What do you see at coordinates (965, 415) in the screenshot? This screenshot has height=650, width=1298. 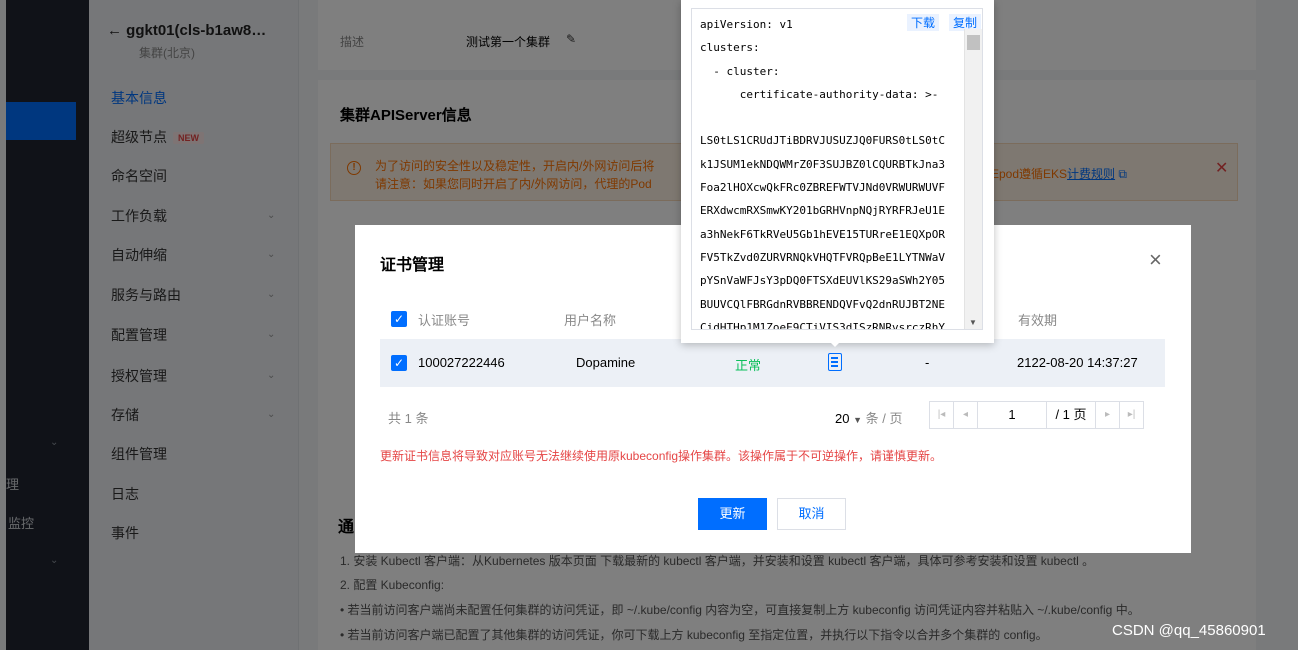 I see `prev-page-icon: ◂` at bounding box center [965, 415].